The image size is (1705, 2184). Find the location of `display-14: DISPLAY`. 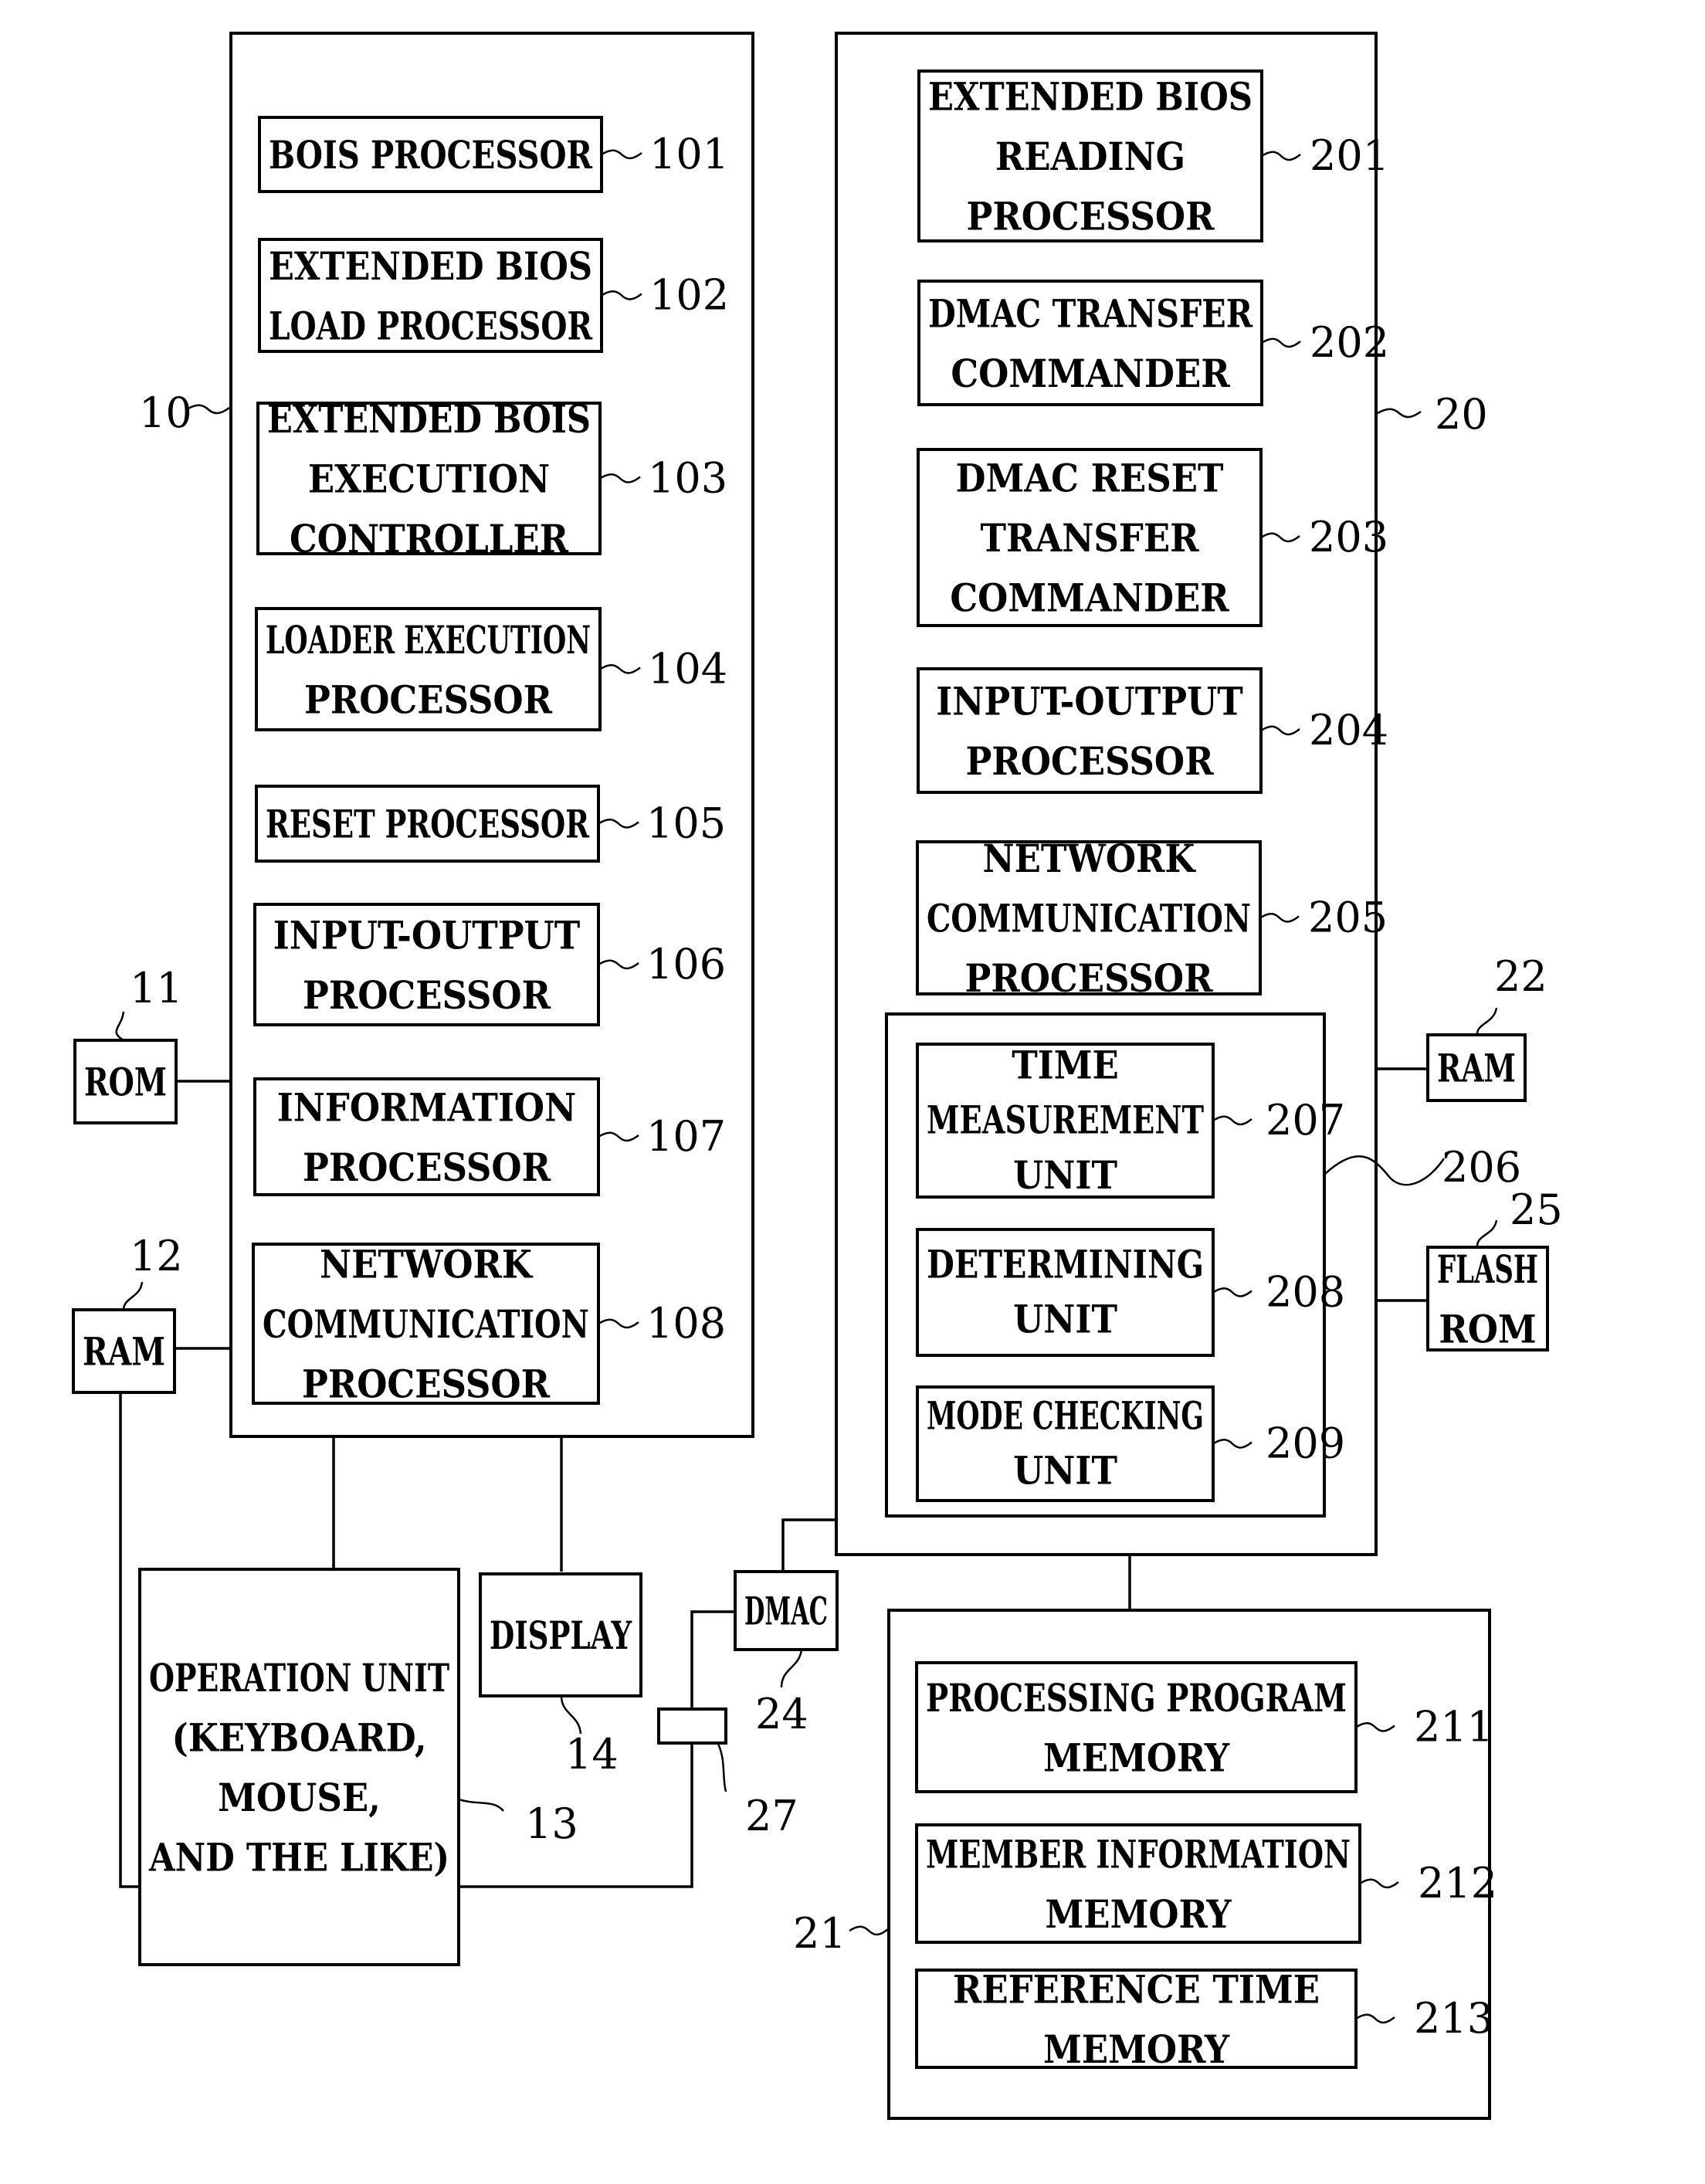

display-14: DISPLAY is located at coordinates (560, 1634).